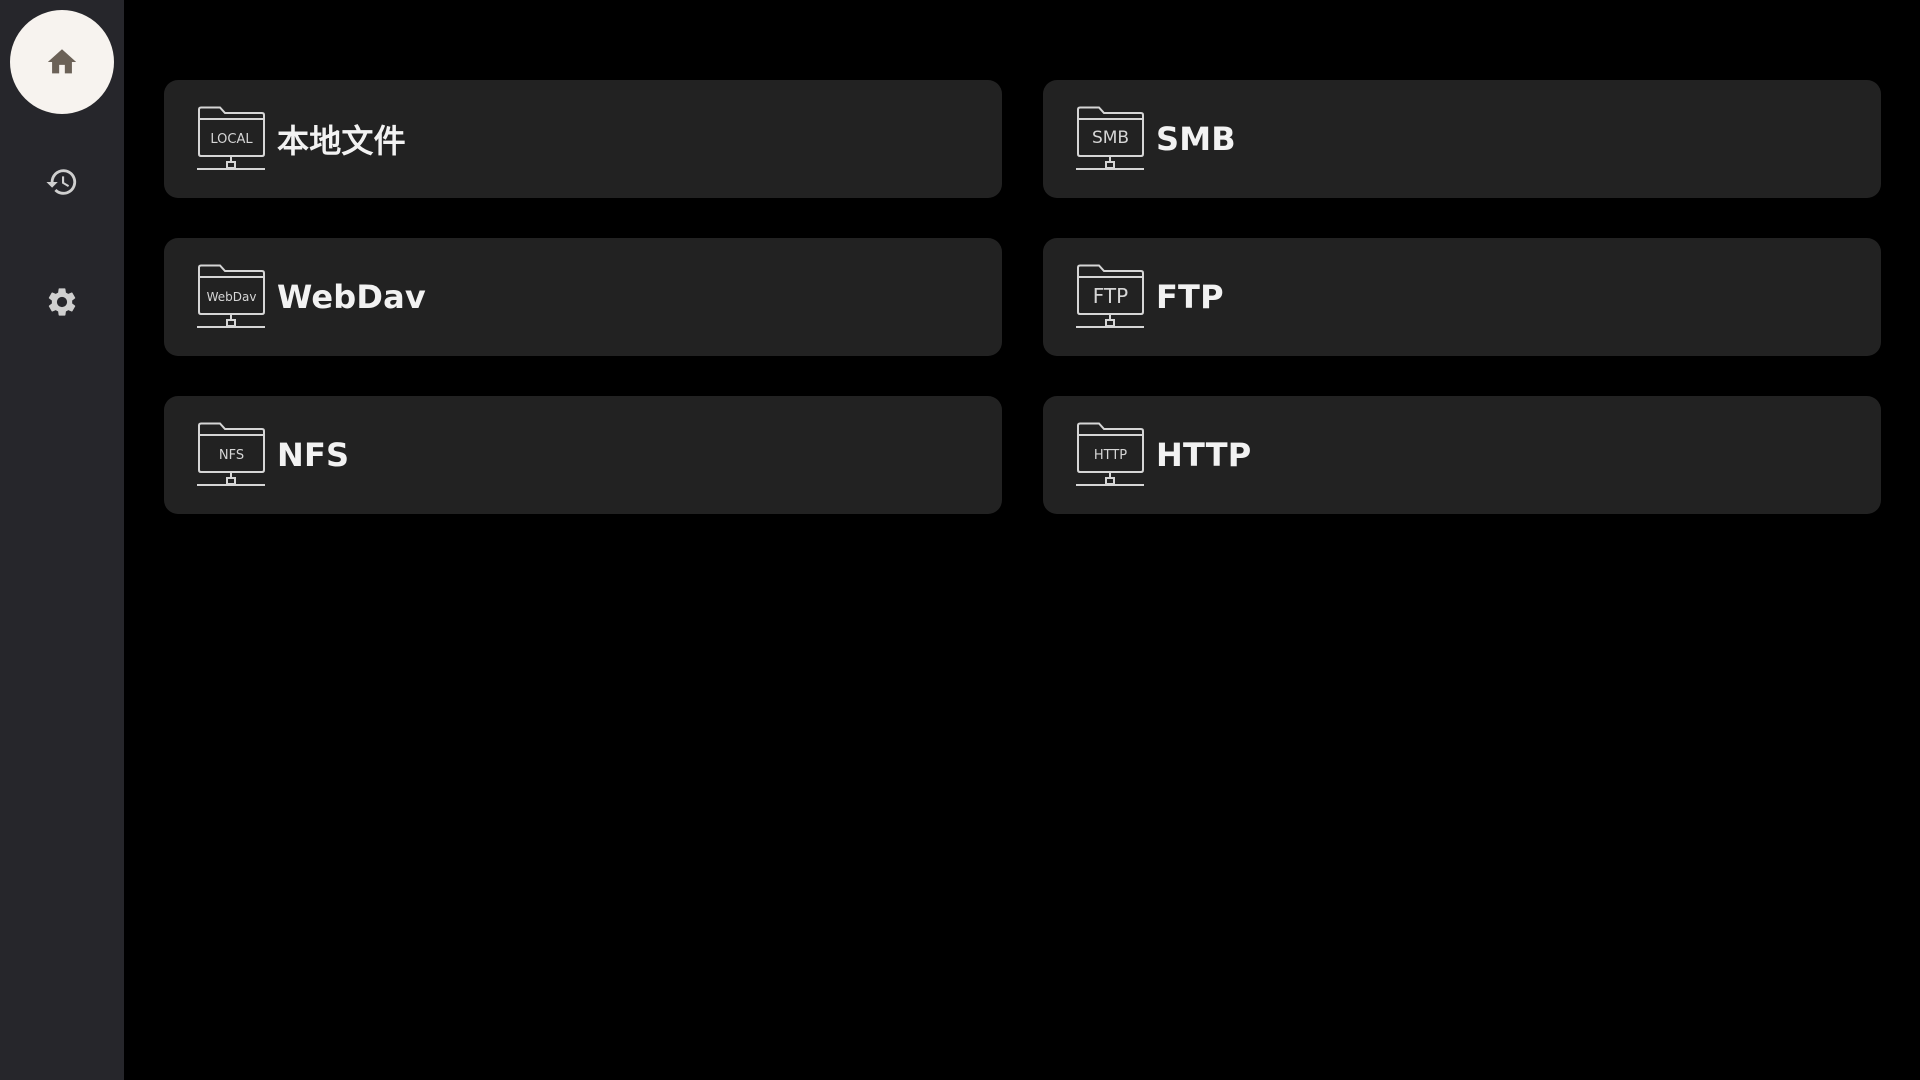 Image resolution: width=1920 pixels, height=1080 pixels. What do you see at coordinates (1204, 455) in the screenshot?
I see `source-label-http: HTTP` at bounding box center [1204, 455].